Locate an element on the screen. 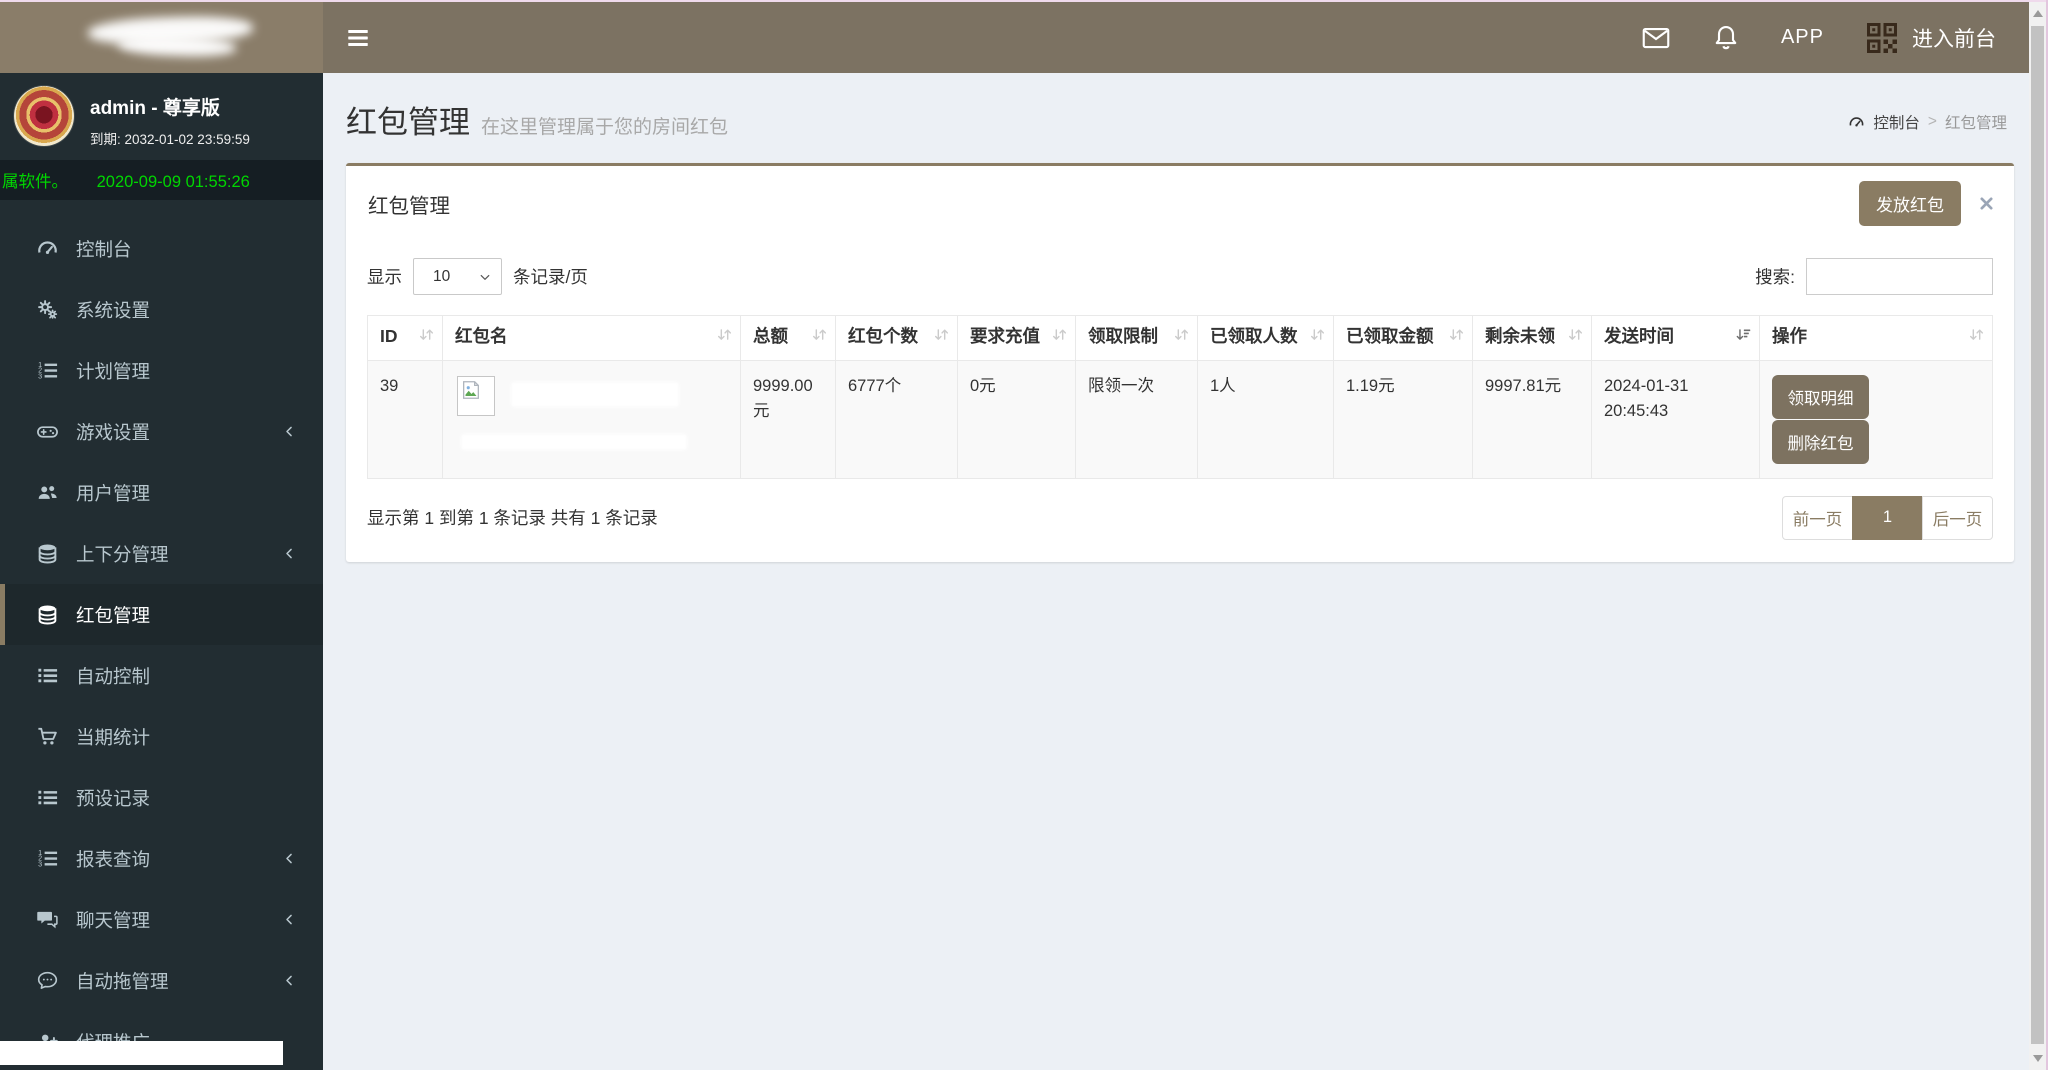 The width and height of the screenshot is (2048, 1070). sidebar-item-label: 自动控制 is located at coordinates (113, 676).